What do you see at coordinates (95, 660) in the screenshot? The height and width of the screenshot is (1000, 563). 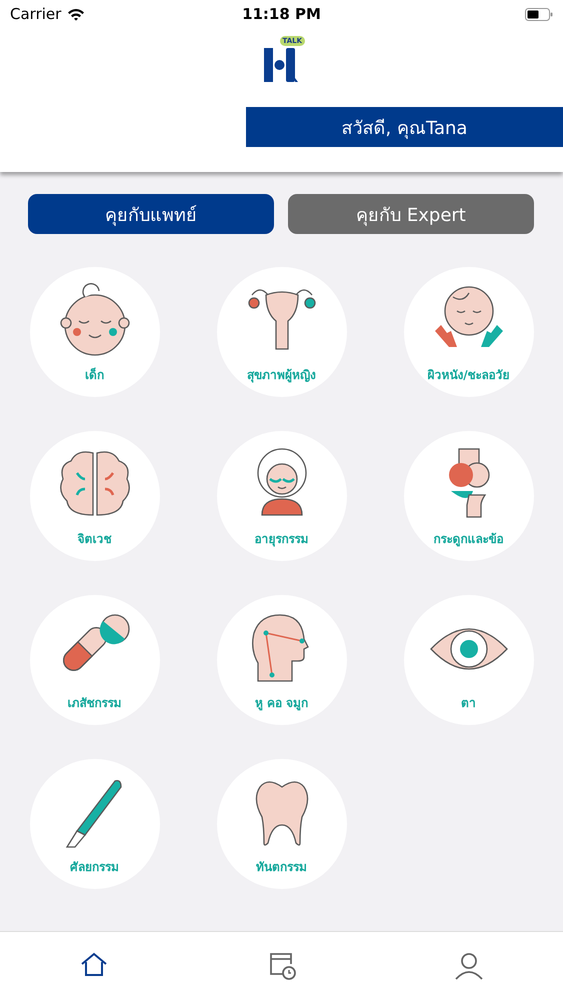 I see `category-button: เภสัชกรรม` at bounding box center [95, 660].